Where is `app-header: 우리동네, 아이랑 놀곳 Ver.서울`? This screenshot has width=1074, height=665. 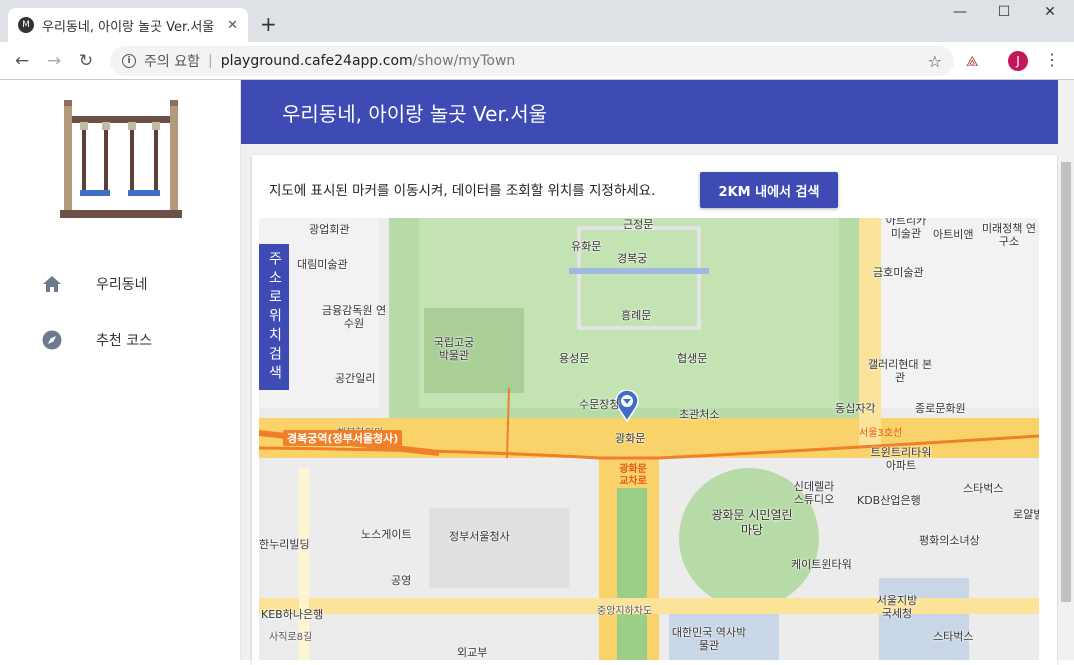
app-header: 우리동네, 아이랑 놀곳 Ver.서울 is located at coordinates (657, 112).